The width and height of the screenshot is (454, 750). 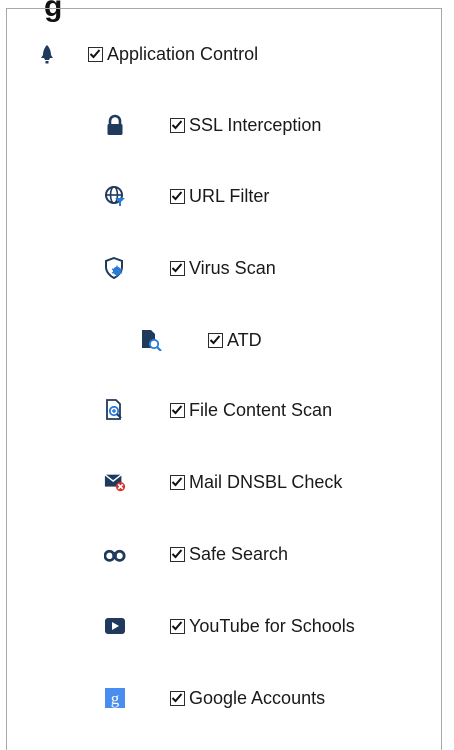 I want to click on svg-text: g, so click(x=115, y=698).